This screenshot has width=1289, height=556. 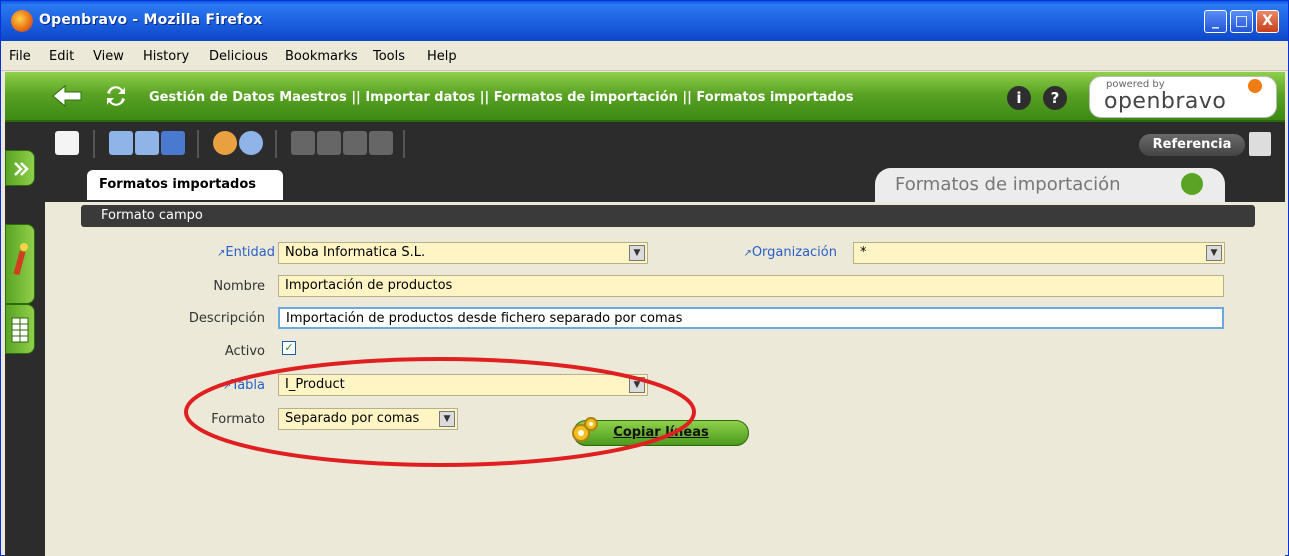 I want to click on side-tab-grid, so click(x=20, y=329).